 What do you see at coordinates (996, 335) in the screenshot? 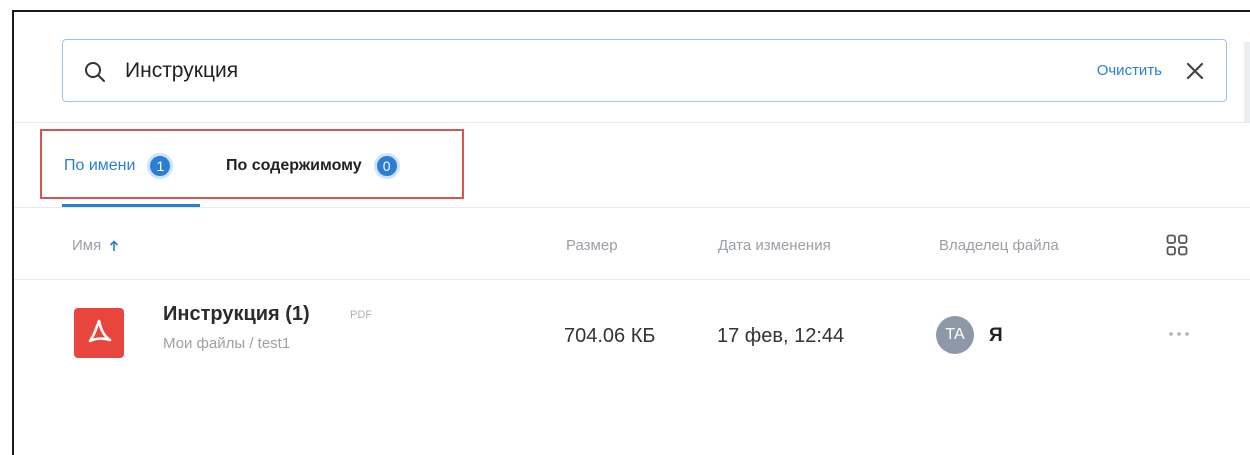
I see `owner-name: Я` at bounding box center [996, 335].